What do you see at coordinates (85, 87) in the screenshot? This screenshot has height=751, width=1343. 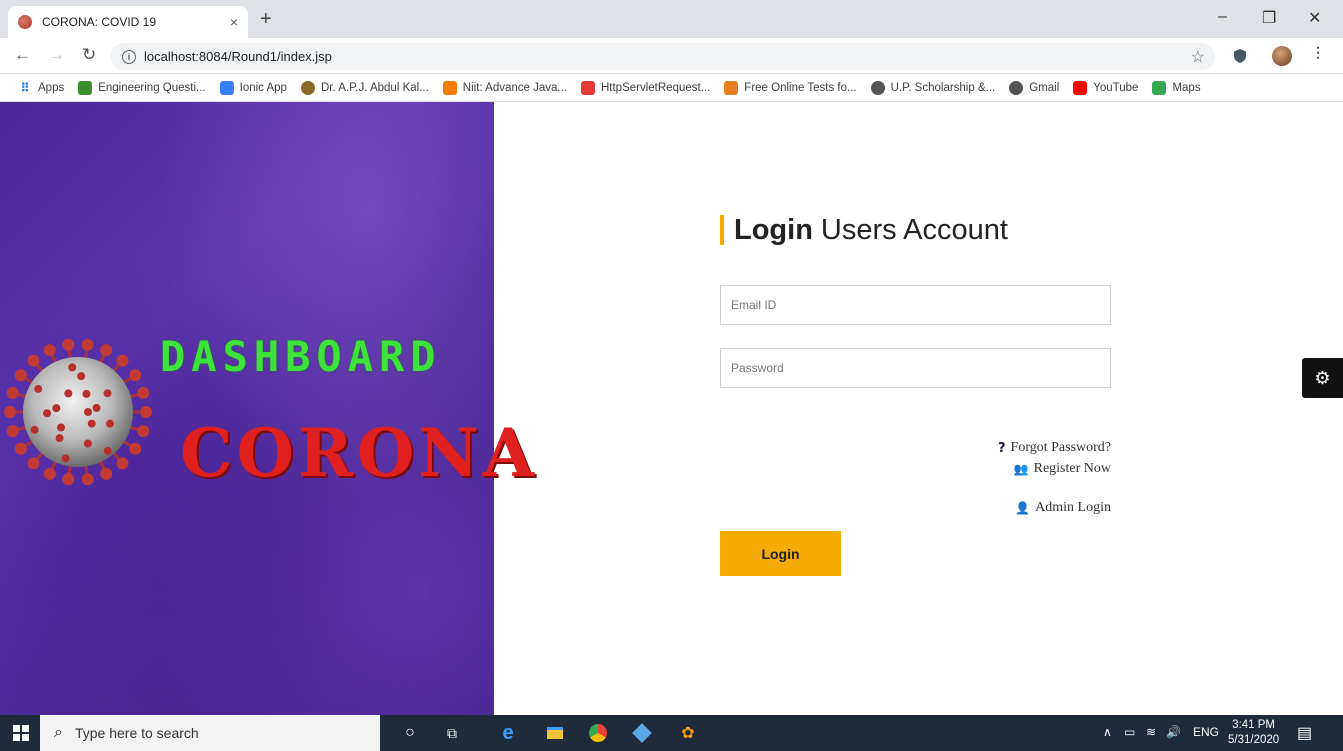 I see `leaf-icon` at bounding box center [85, 87].